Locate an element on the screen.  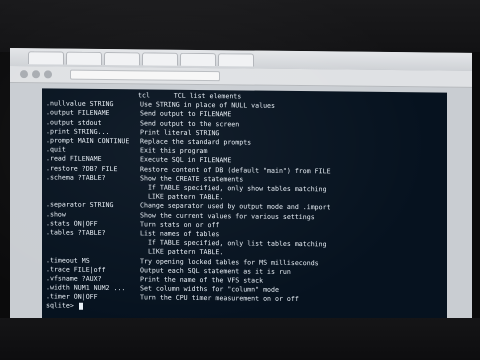
command-name: .stats ON|OFF is located at coordinates (72, 223).